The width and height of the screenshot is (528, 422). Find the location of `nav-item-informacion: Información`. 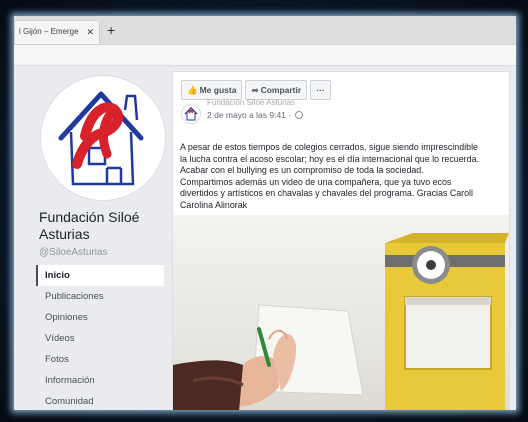

nav-item-informacion: Información is located at coordinates (100, 380).